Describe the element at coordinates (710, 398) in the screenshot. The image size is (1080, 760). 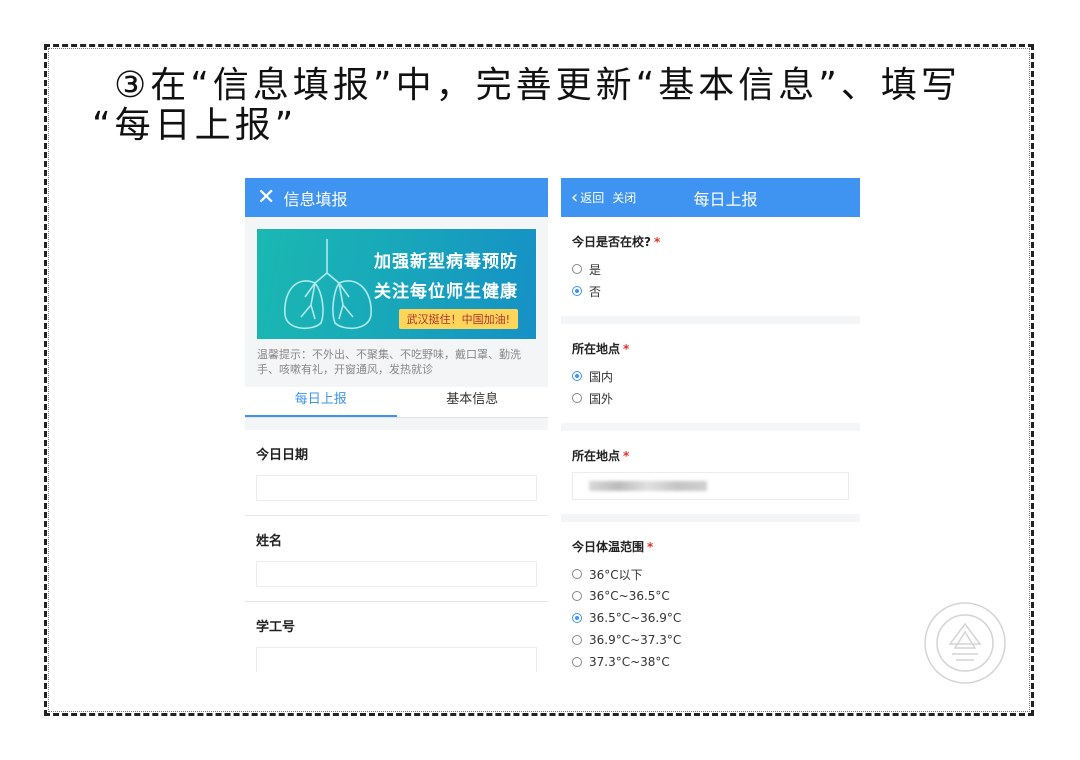
I see `option-abroad: 国外` at that location.